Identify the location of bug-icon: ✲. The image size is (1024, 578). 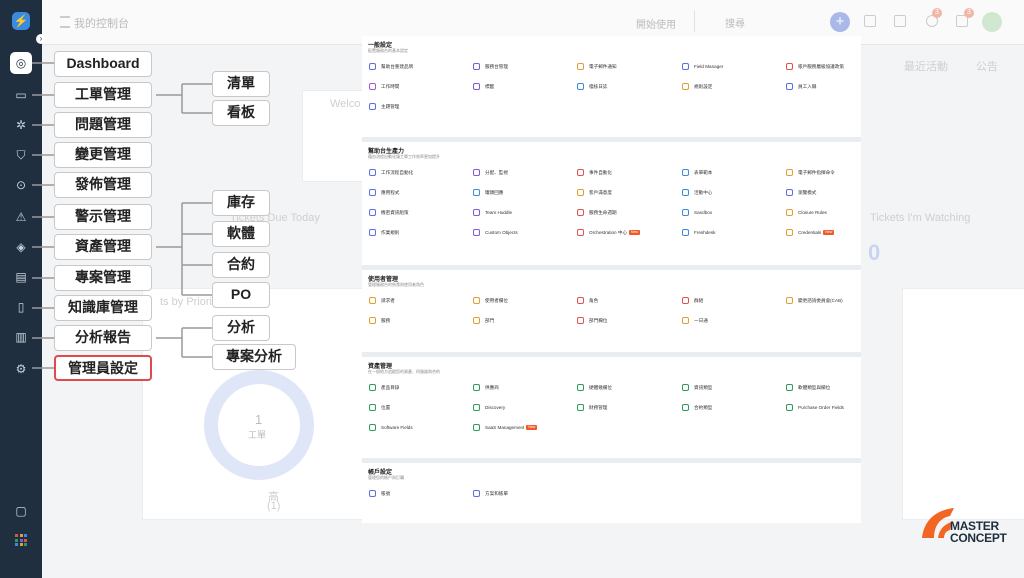
(21, 125).